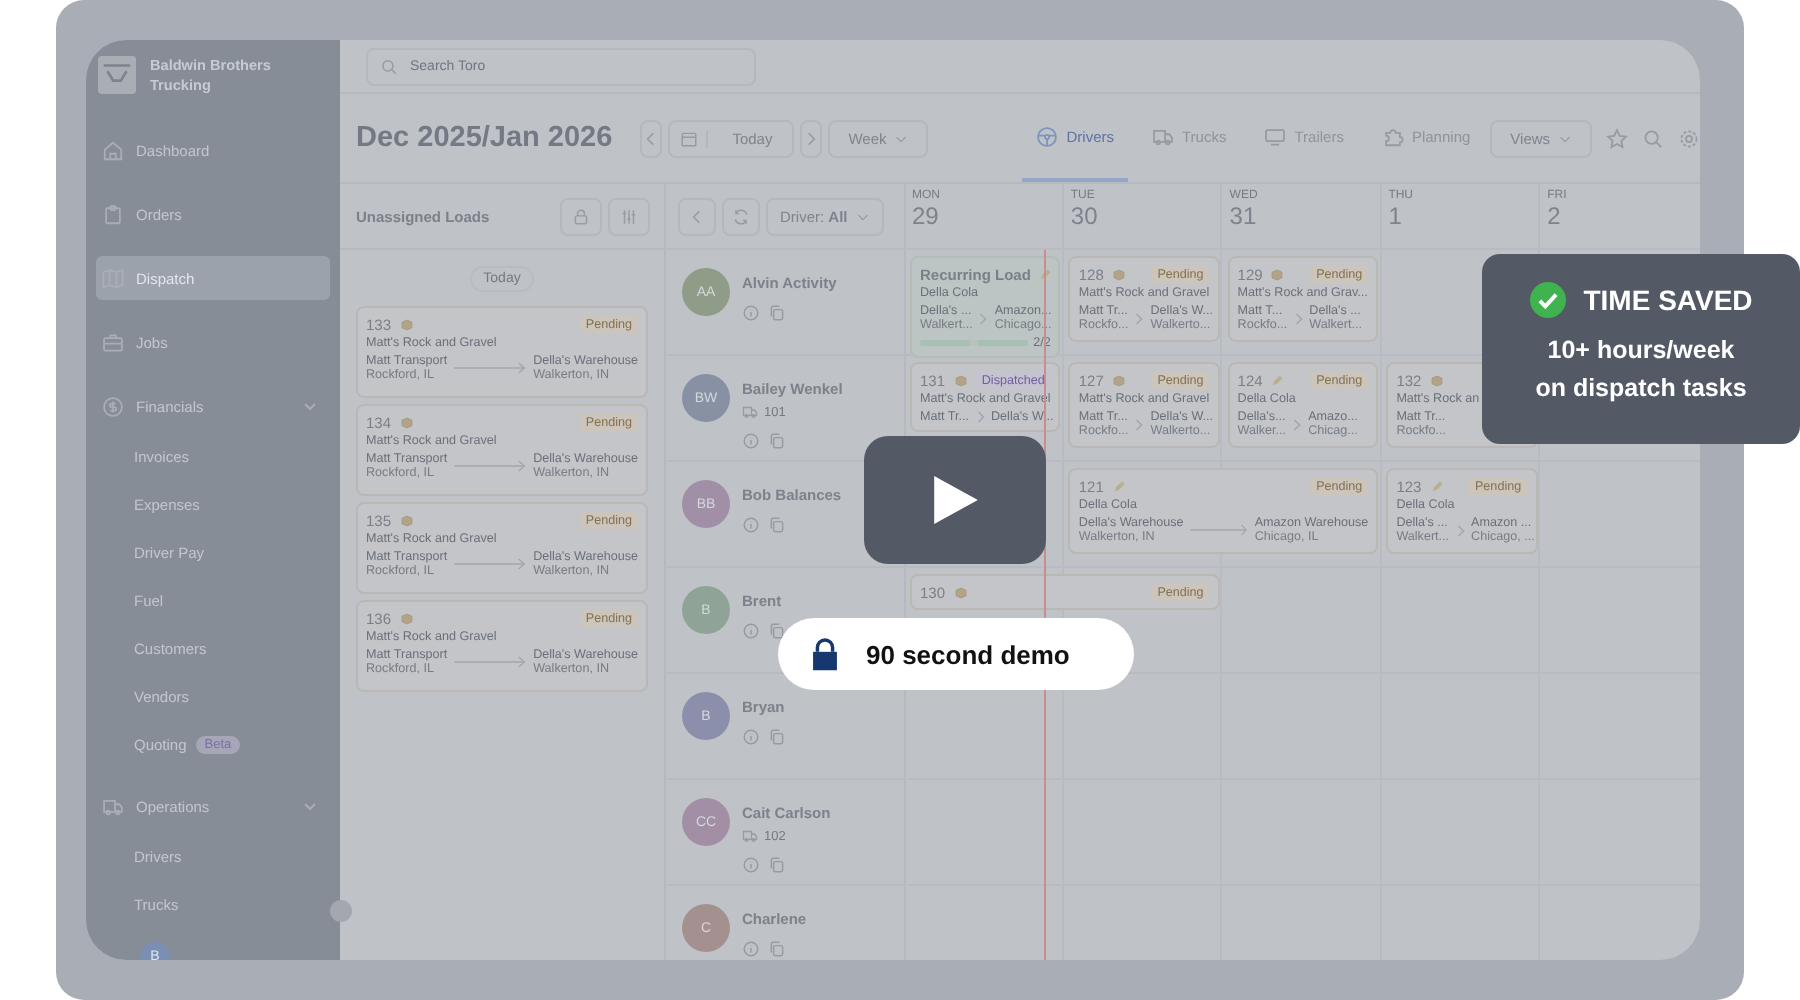  I want to click on date-number: 30, so click(1085, 216).